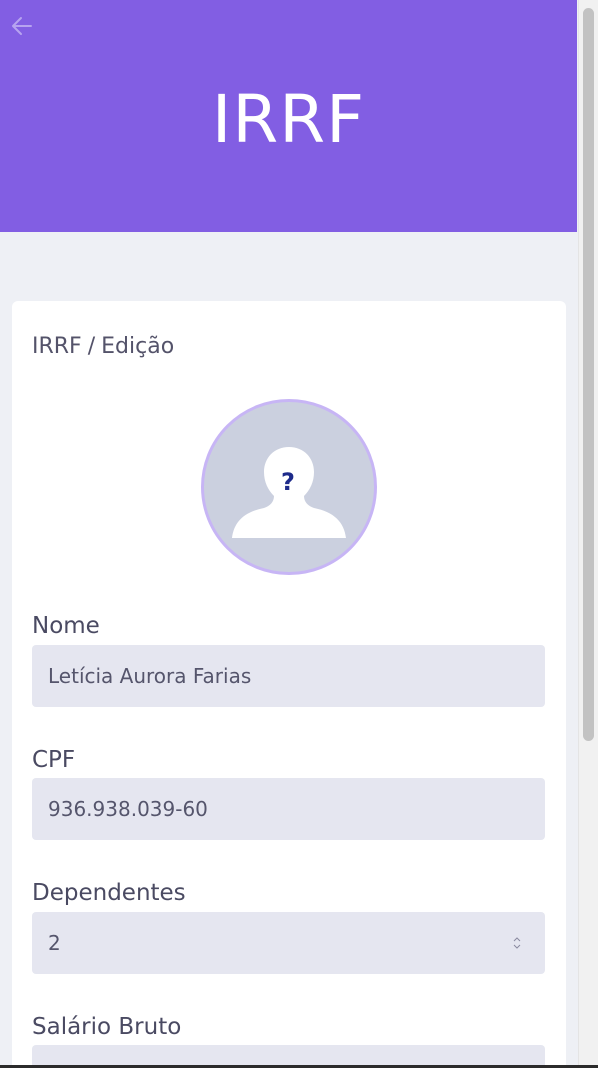 The width and height of the screenshot is (598, 1068). What do you see at coordinates (288, 482) in the screenshot?
I see `question-mark: ?` at bounding box center [288, 482].